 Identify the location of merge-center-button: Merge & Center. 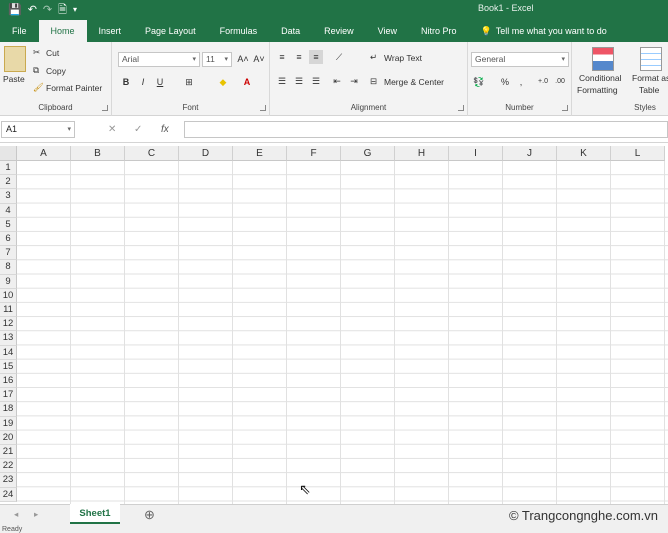
(414, 82).